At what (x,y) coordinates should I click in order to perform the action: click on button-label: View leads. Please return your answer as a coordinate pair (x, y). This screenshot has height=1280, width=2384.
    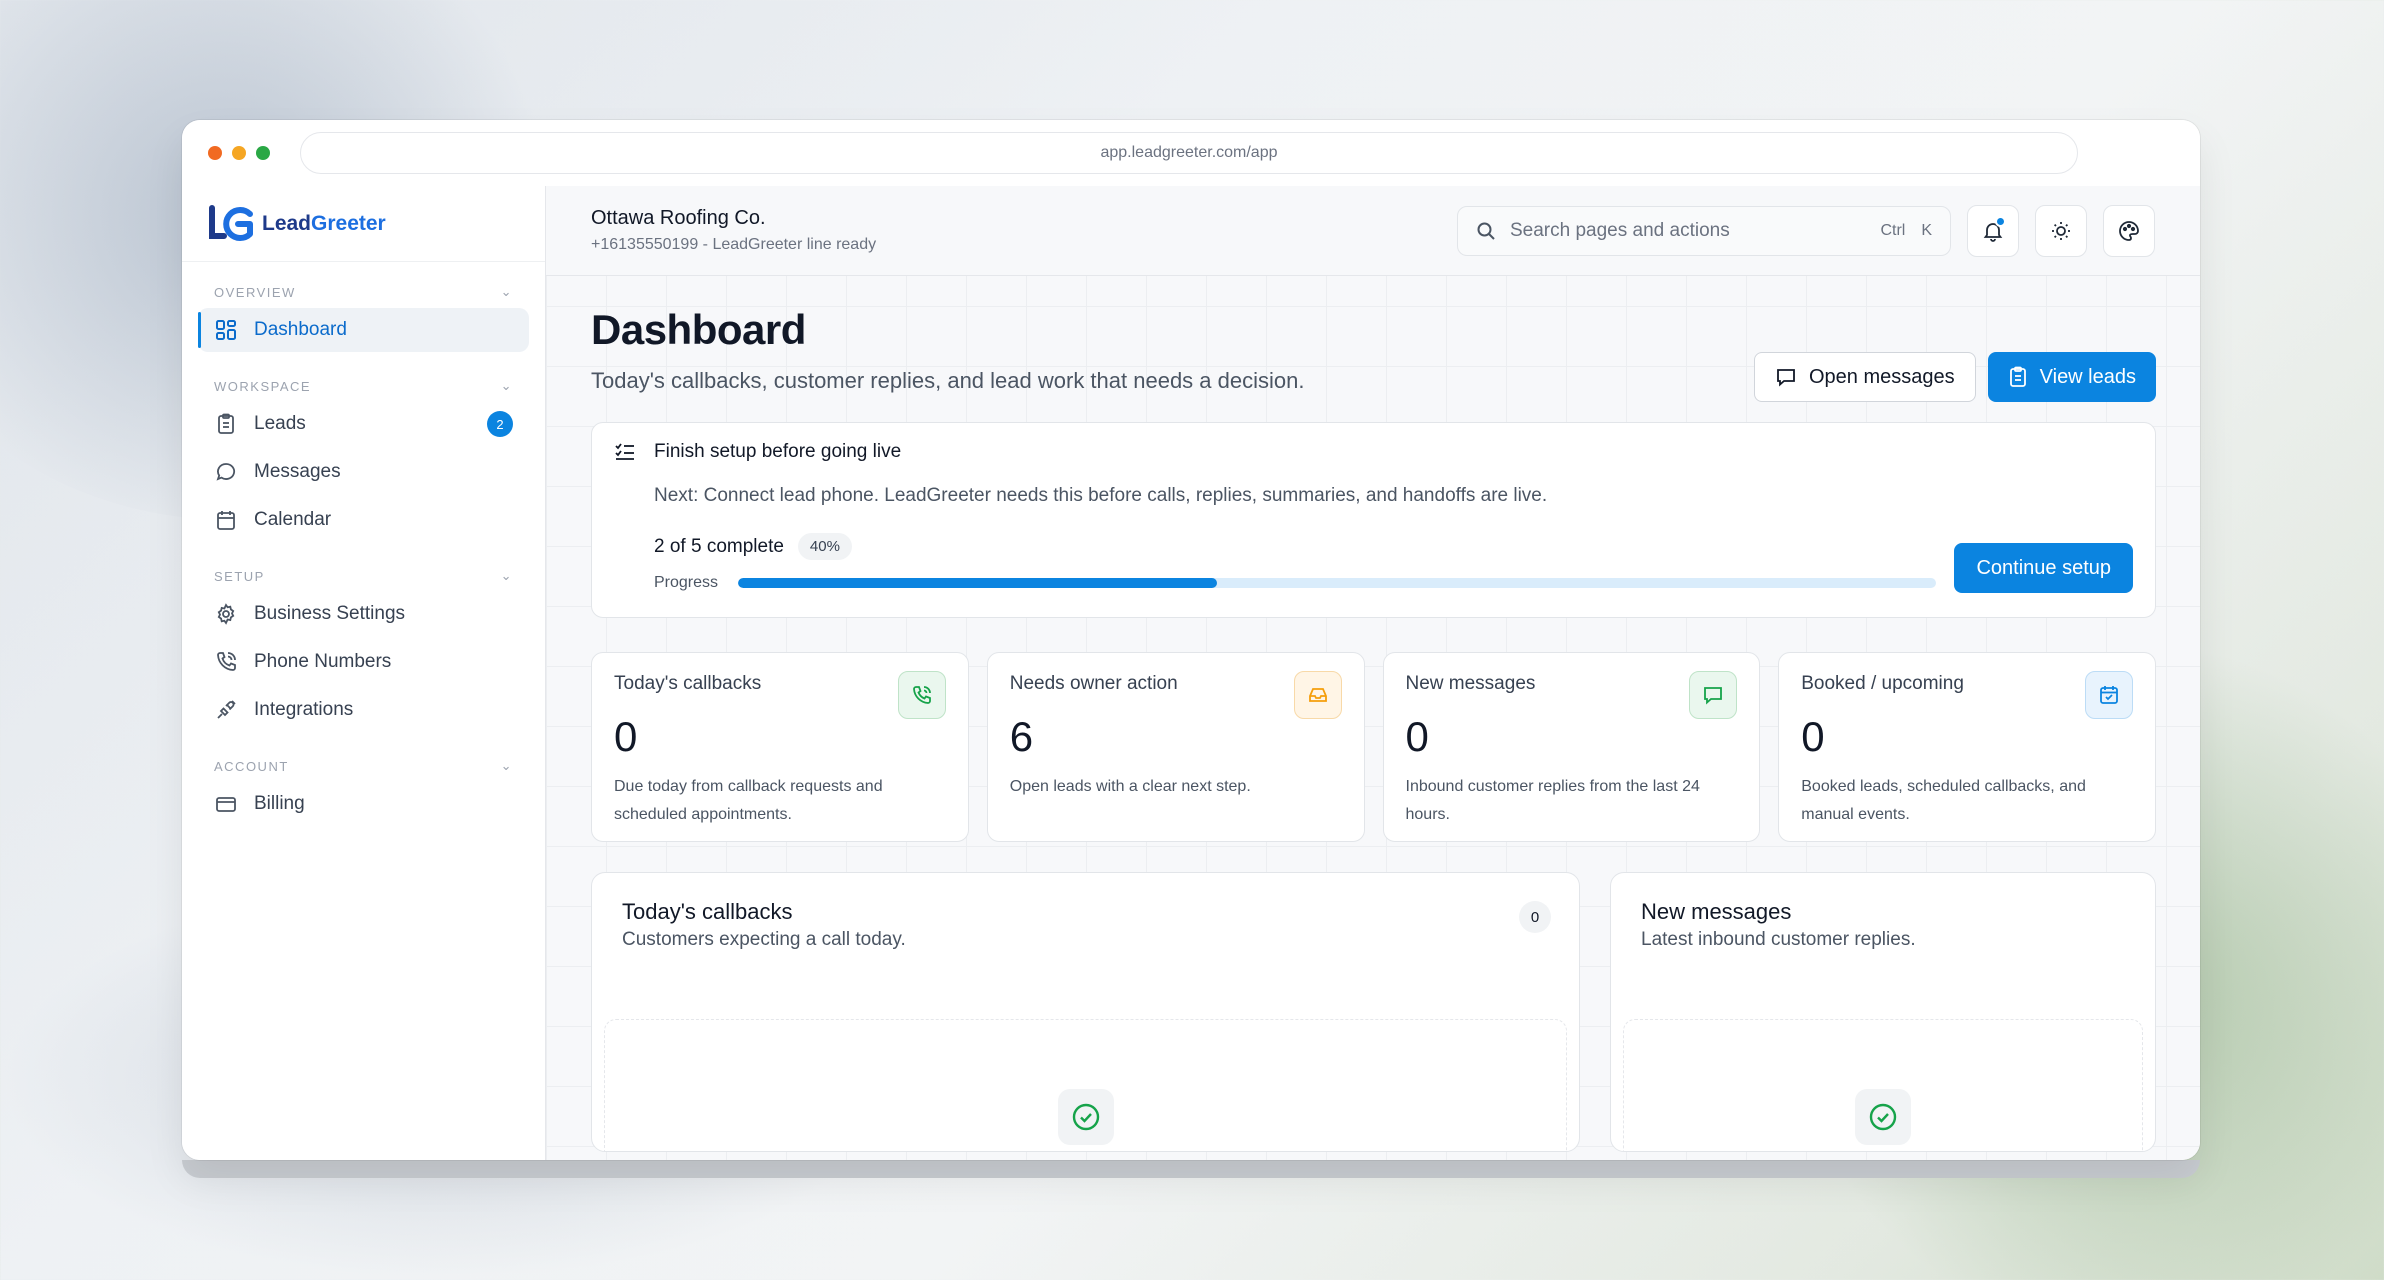
    Looking at the image, I should click on (2087, 376).